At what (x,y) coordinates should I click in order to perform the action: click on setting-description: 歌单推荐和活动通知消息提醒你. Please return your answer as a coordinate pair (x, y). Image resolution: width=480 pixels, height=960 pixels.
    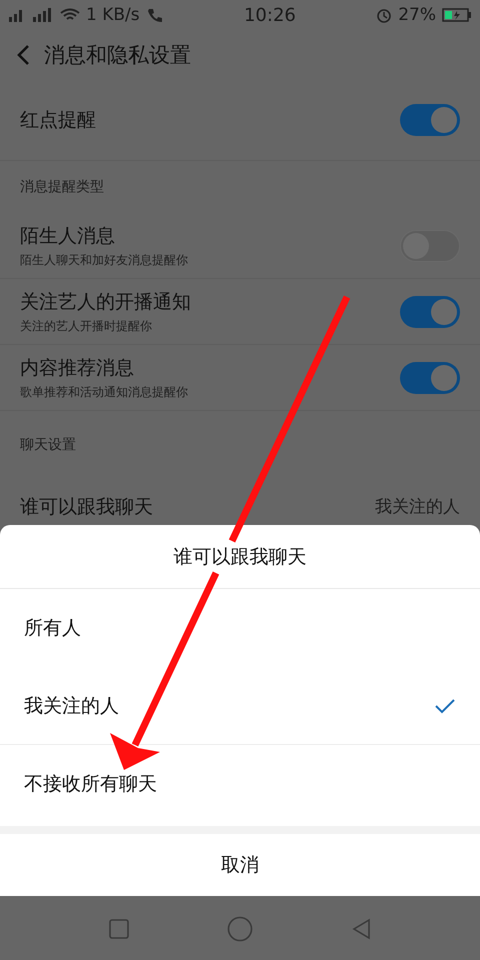
    Looking at the image, I should click on (104, 392).